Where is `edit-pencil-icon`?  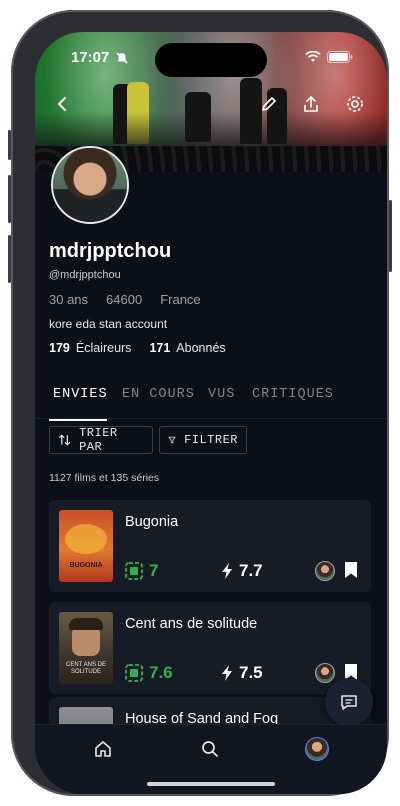 edit-pencil-icon is located at coordinates (269, 104).